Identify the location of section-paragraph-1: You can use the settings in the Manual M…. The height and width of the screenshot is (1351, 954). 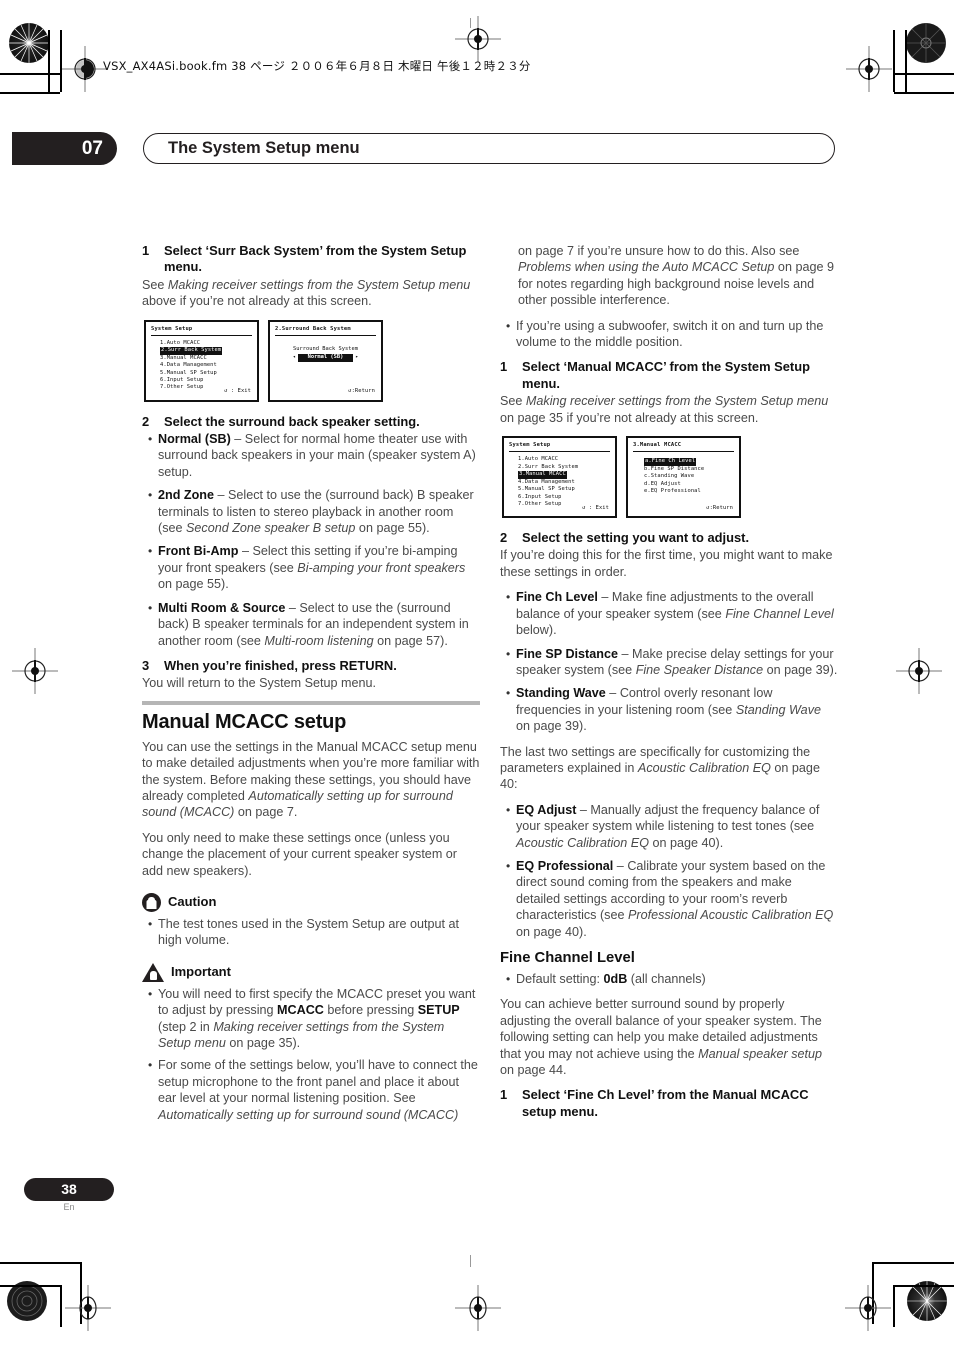
(311, 779).